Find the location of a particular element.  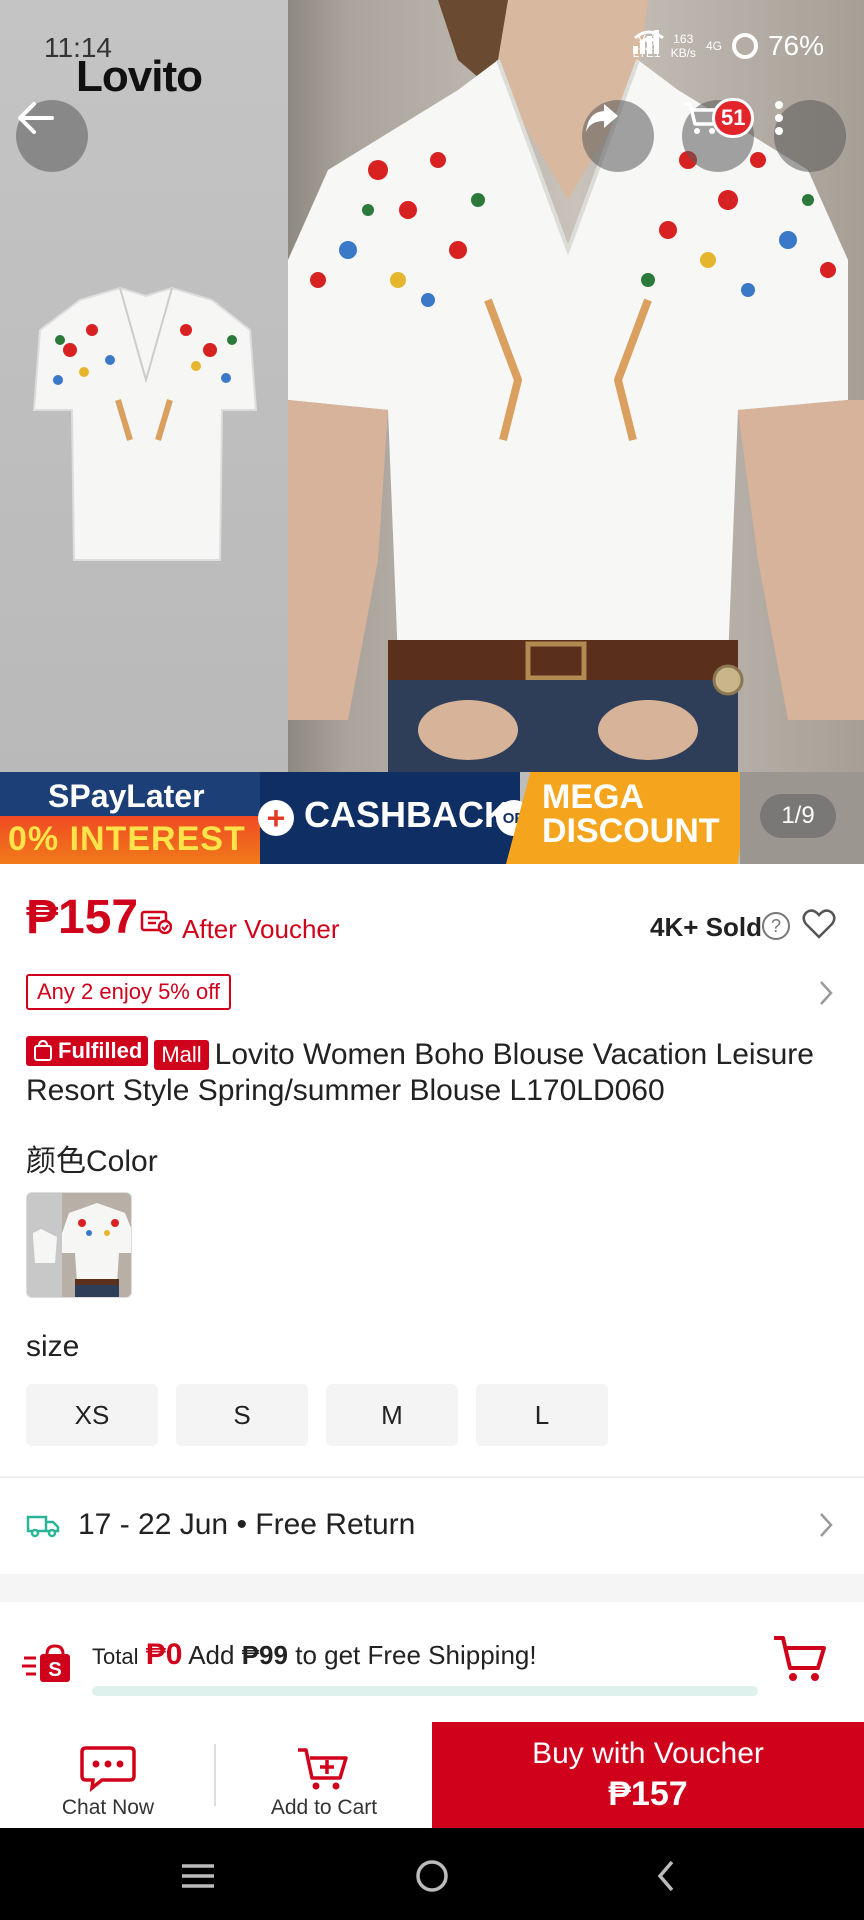

fulfilled-badge: Fulfilled is located at coordinates (87, 1051).